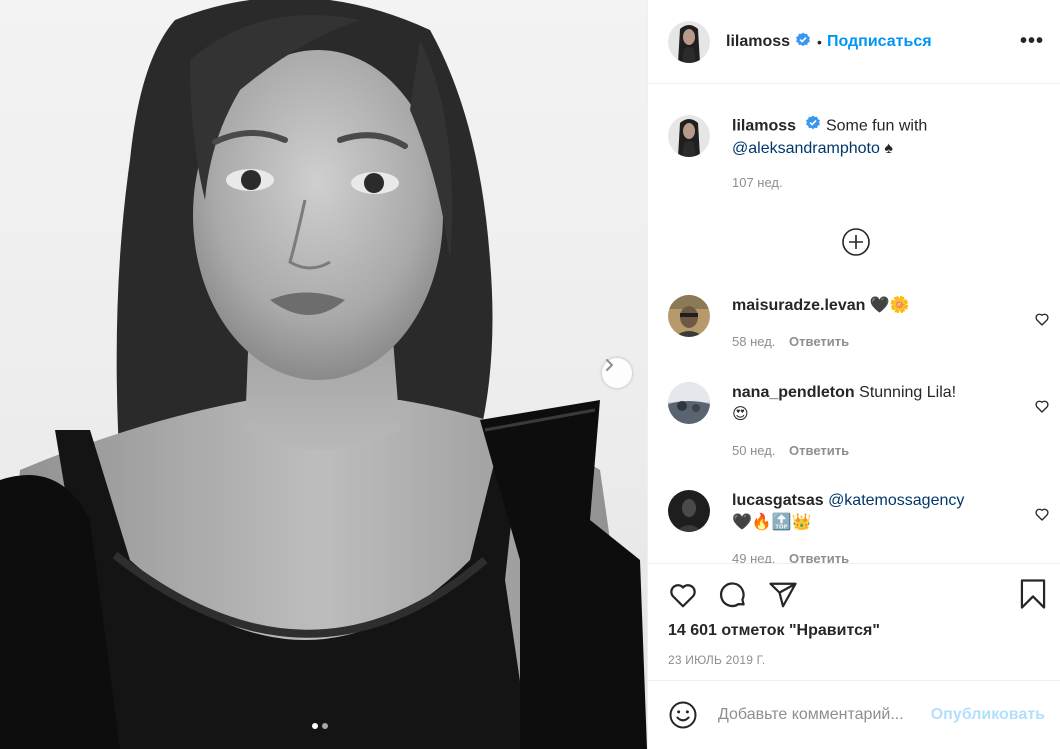 The height and width of the screenshot is (749, 1060). What do you see at coordinates (783, 595) in the screenshot?
I see `share-paper-plane-icon` at bounding box center [783, 595].